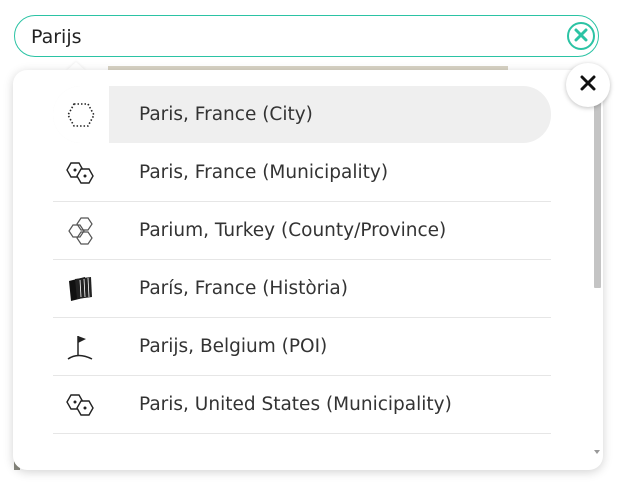 This screenshot has width=623, height=486. I want to click on result-item: Parium, Turkey (County/Province), so click(302, 231).